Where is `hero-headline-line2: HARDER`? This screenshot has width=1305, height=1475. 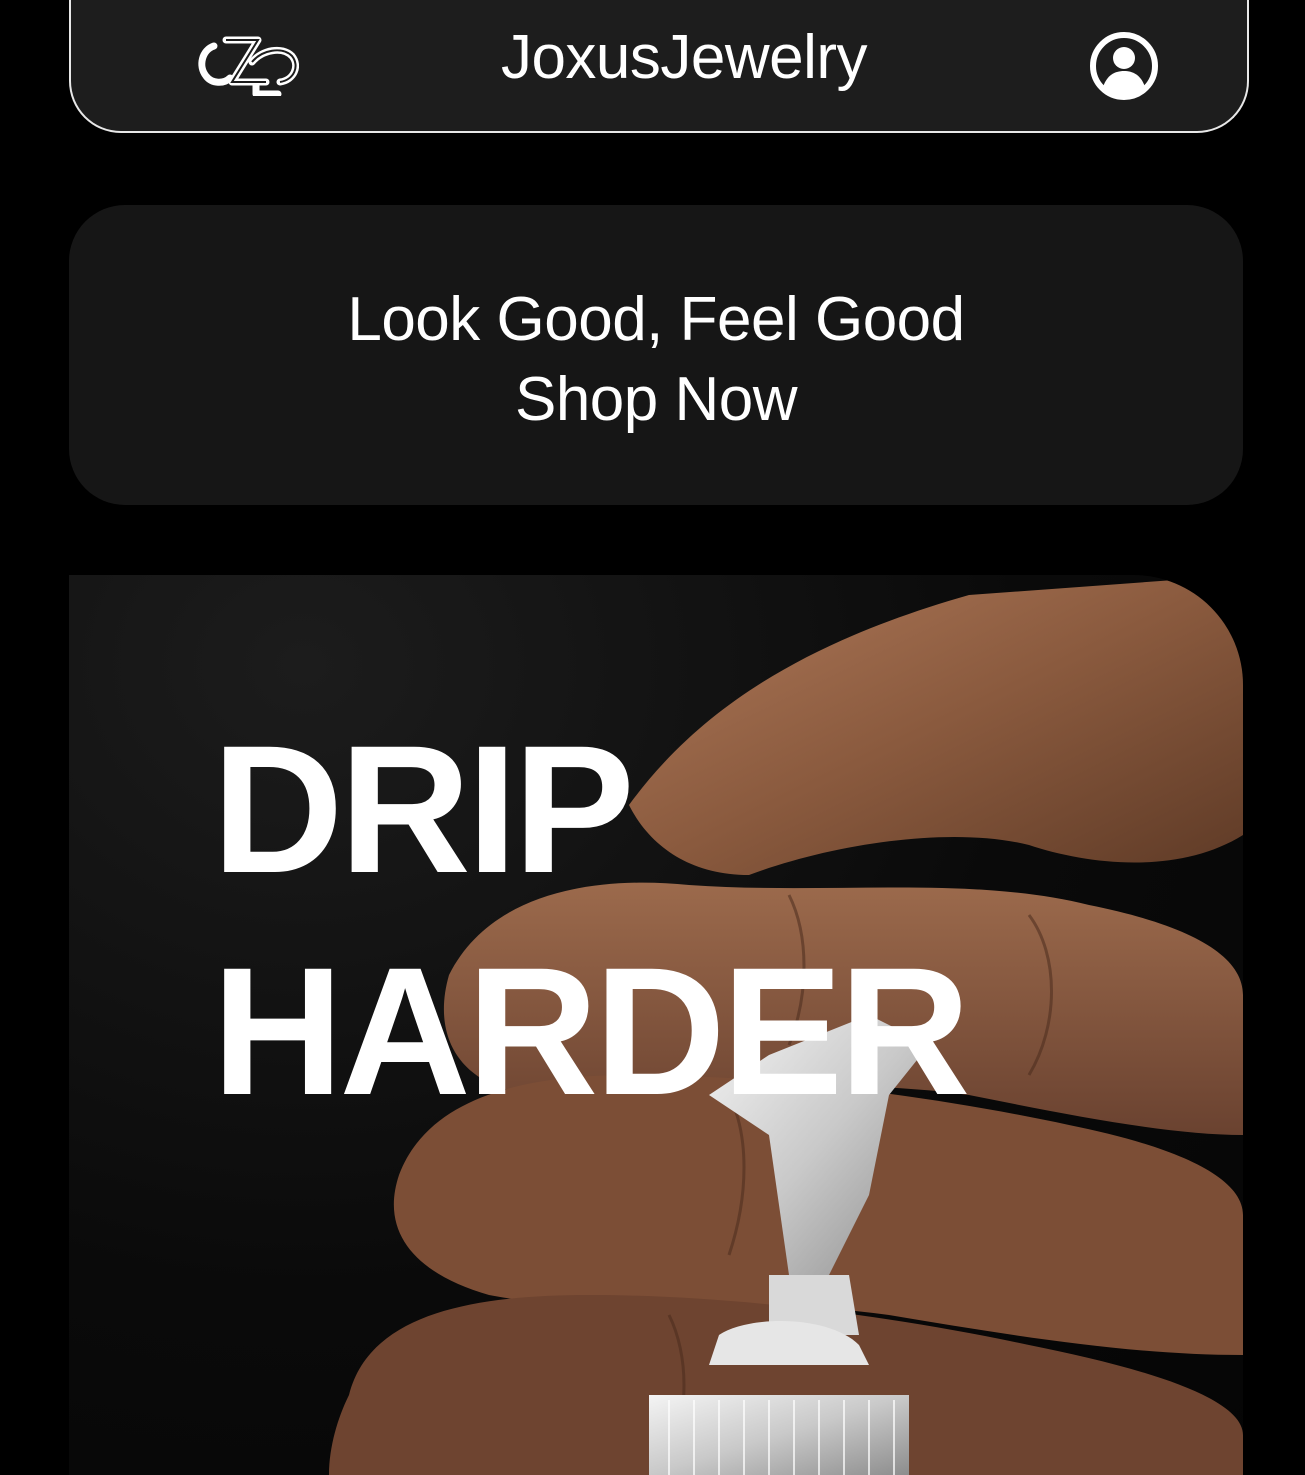 hero-headline-line2: HARDER is located at coordinates (591, 1031).